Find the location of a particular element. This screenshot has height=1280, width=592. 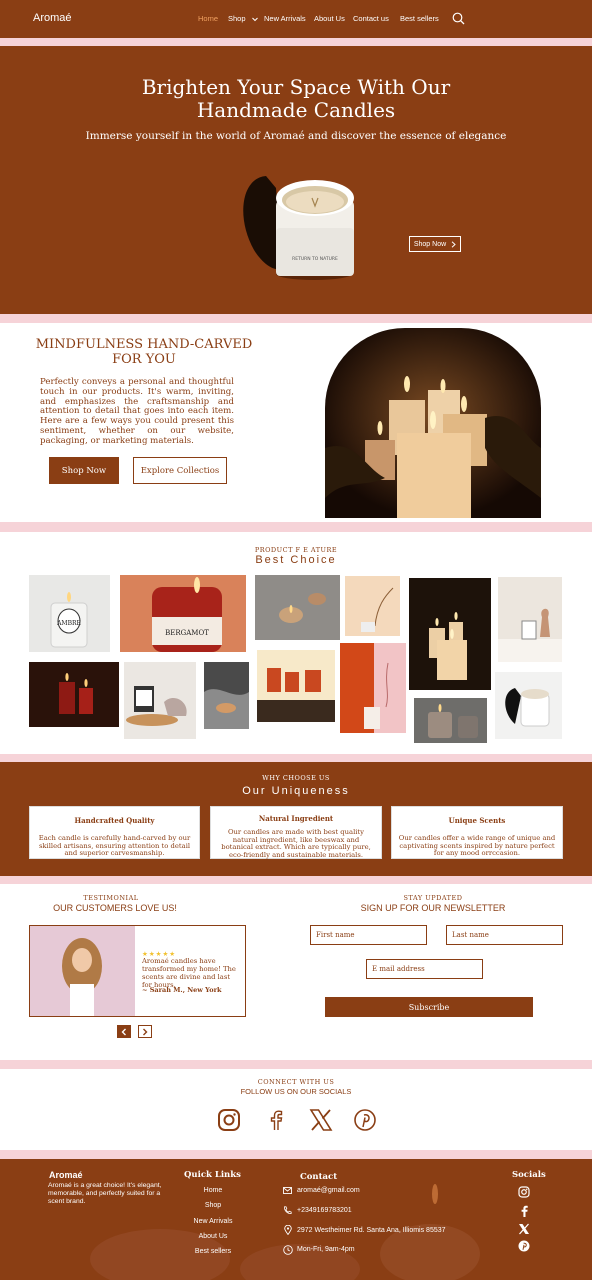

wood-tray-illustration is located at coordinates (160, 700).